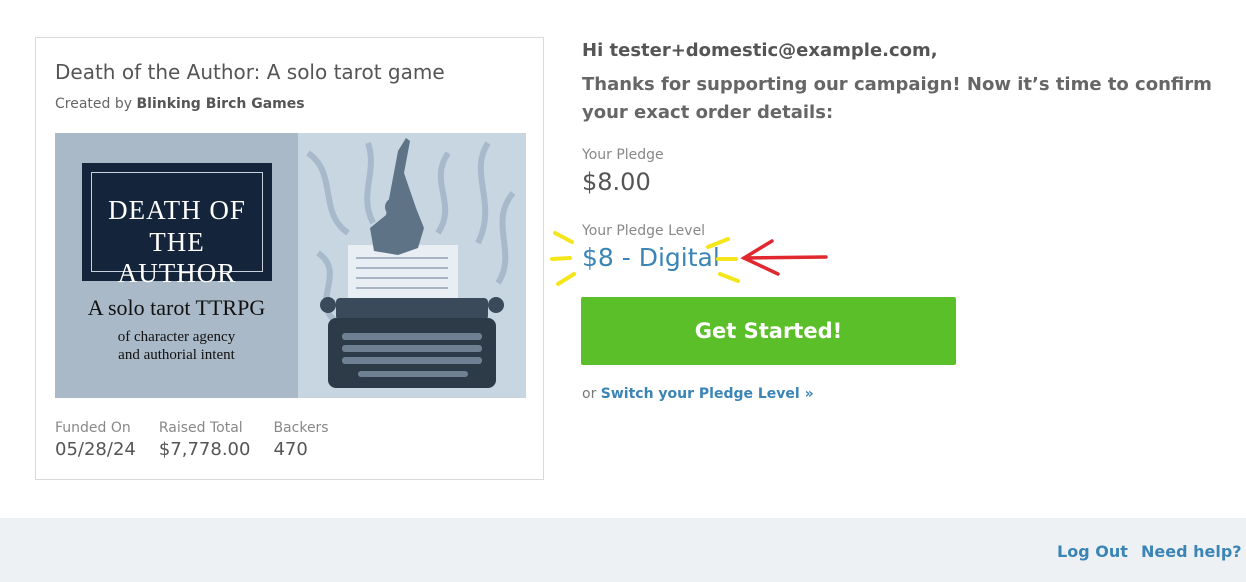  I want to click on red-arrow-icon, so click(784, 257).